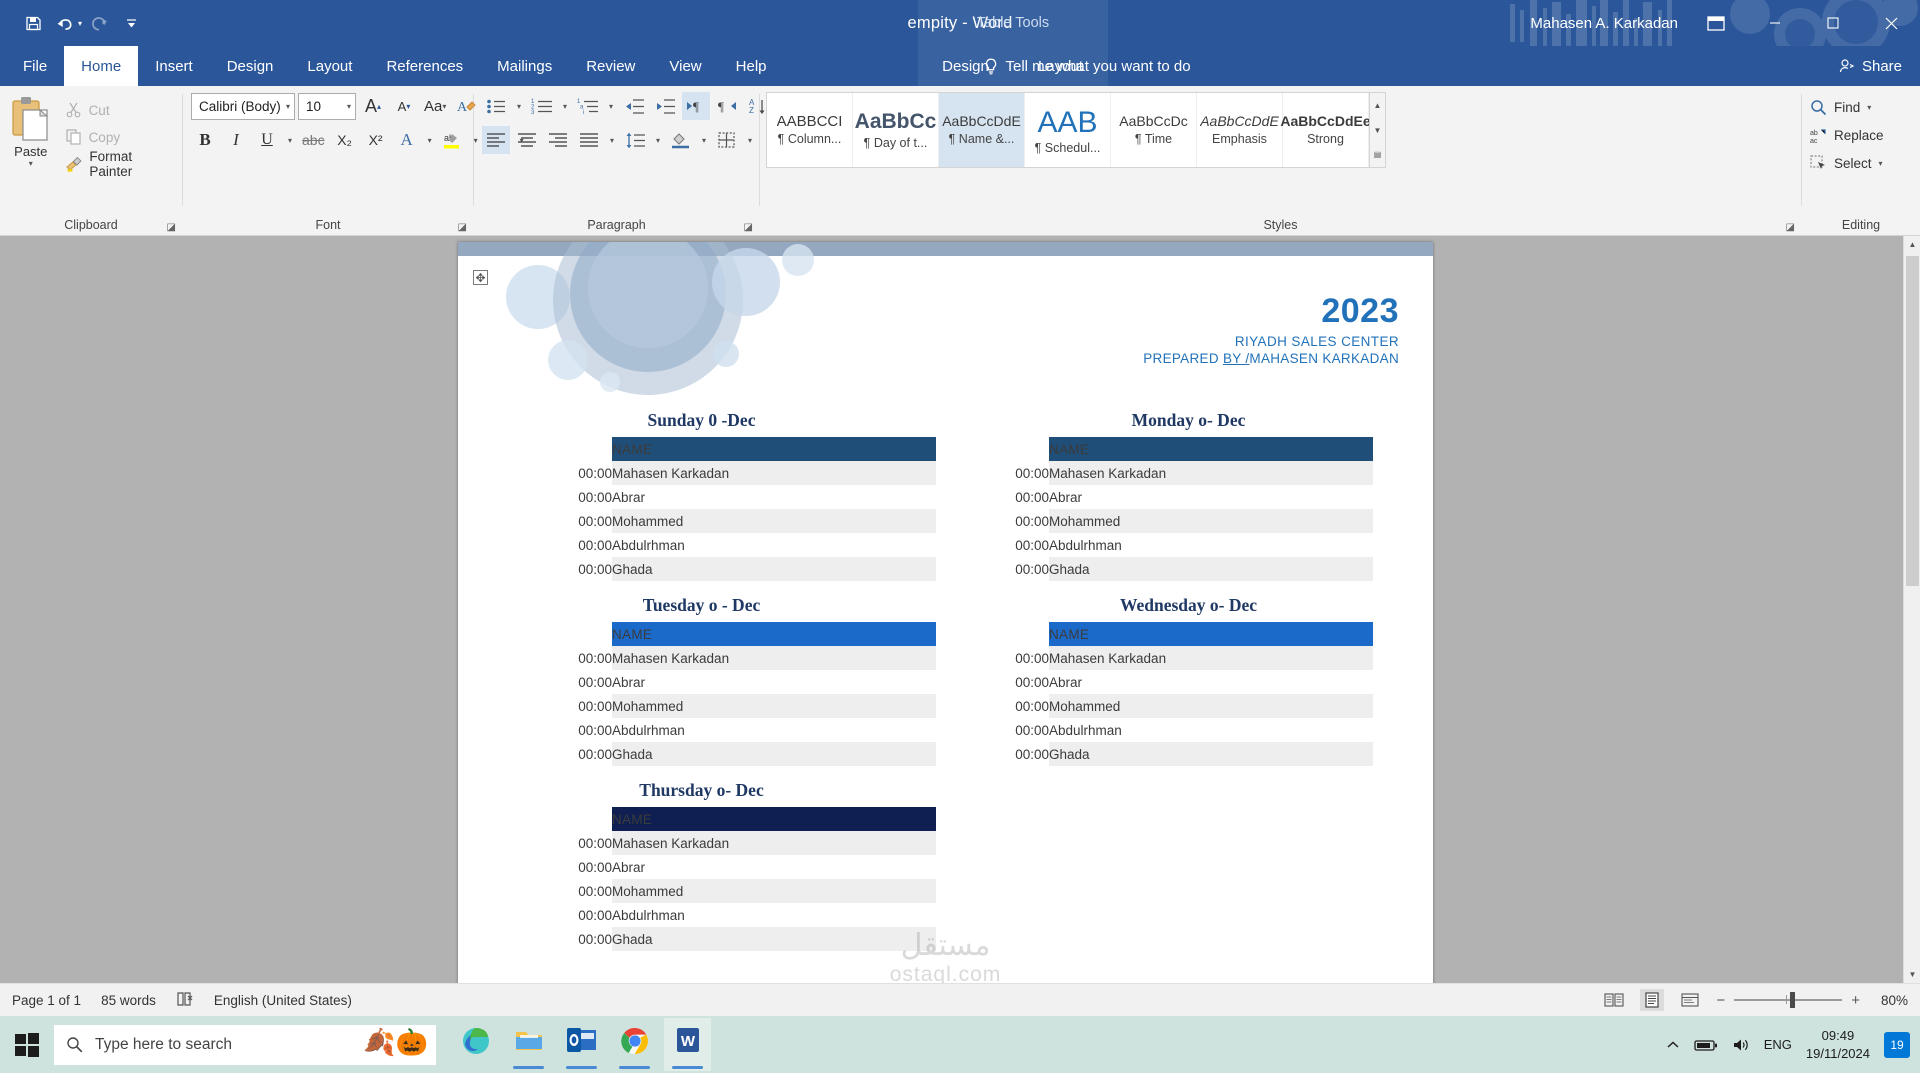 The width and height of the screenshot is (1920, 1080). I want to click on tab-file: File, so click(35, 66).